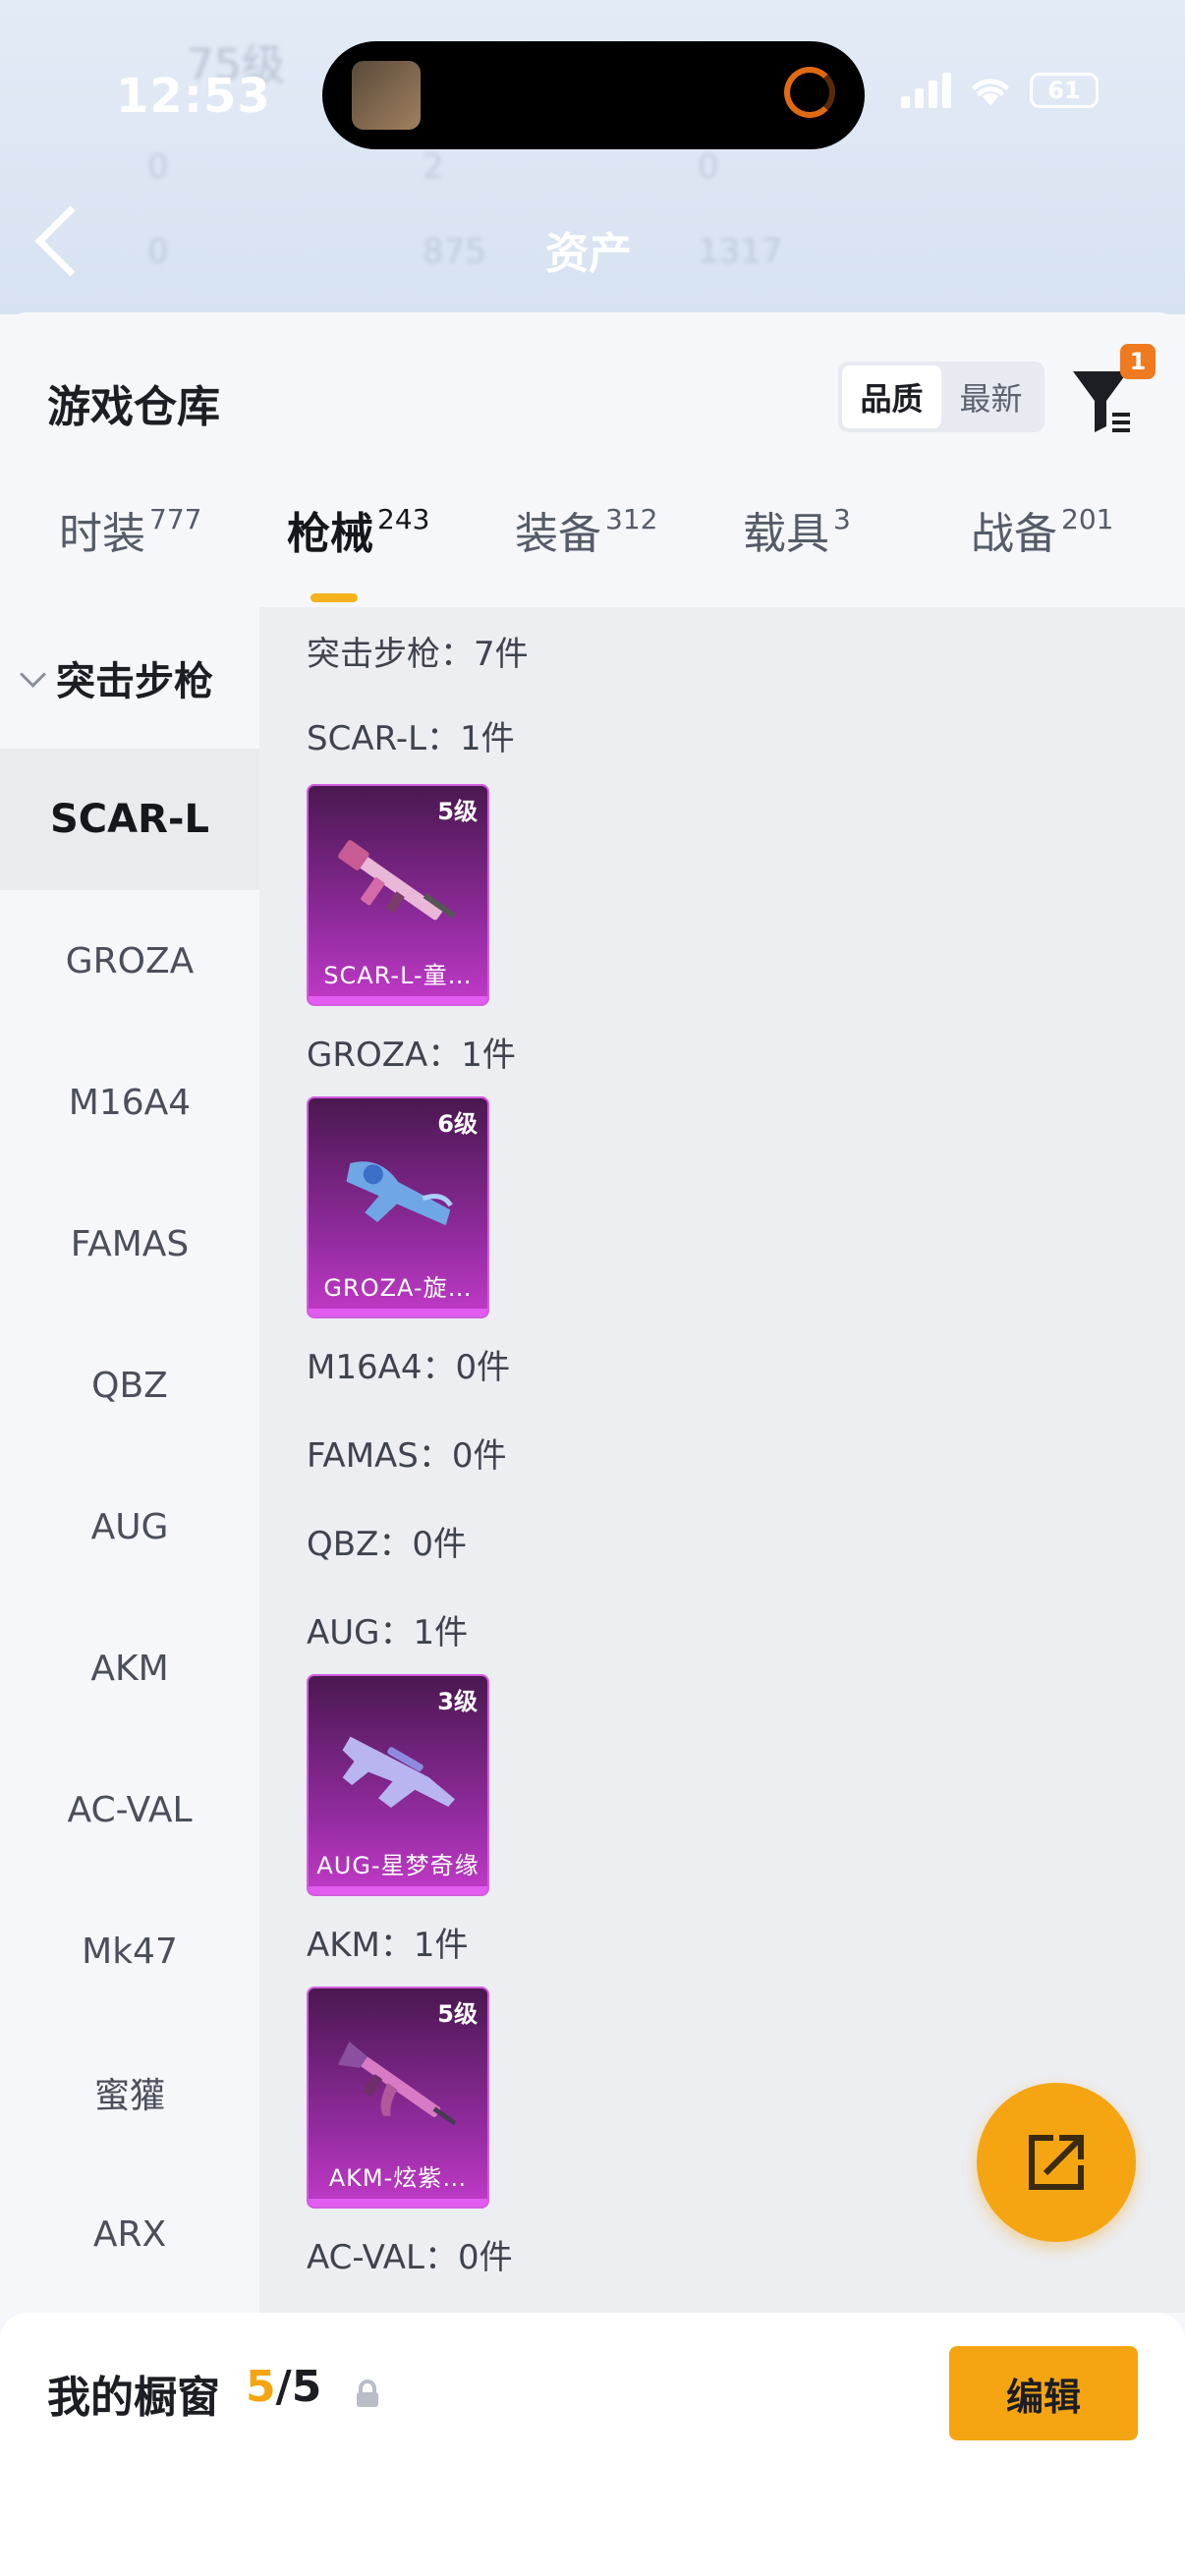 The width and height of the screenshot is (1185, 2576). Describe the element at coordinates (1014, 534) in the screenshot. I see `tab-label: 战备` at that location.